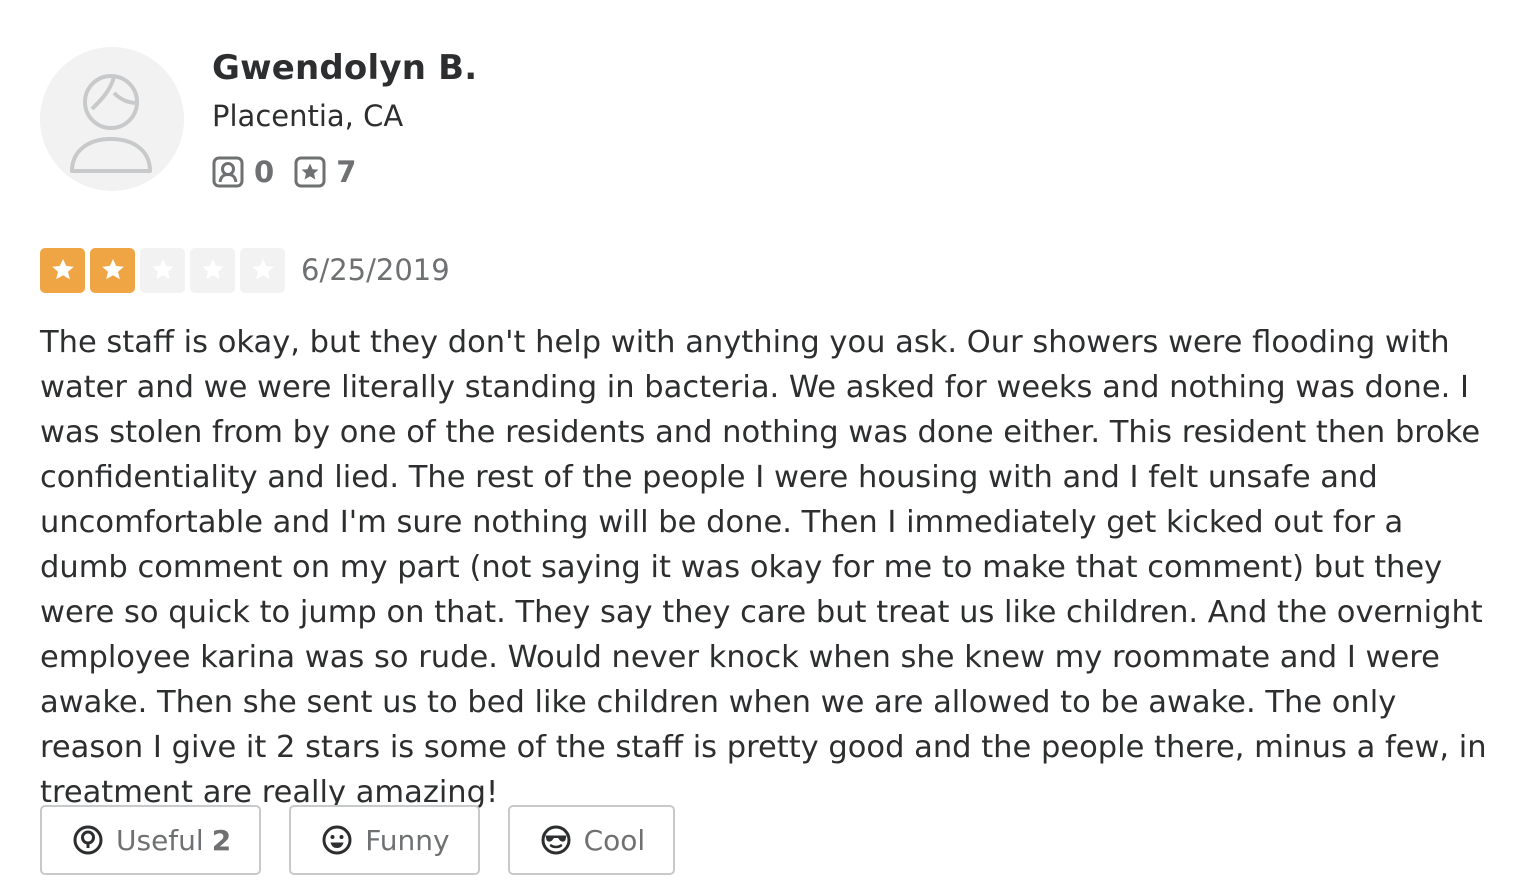 The width and height of the screenshot is (1517, 880). Describe the element at coordinates (407, 840) in the screenshot. I see `funny-label: Funny` at that location.